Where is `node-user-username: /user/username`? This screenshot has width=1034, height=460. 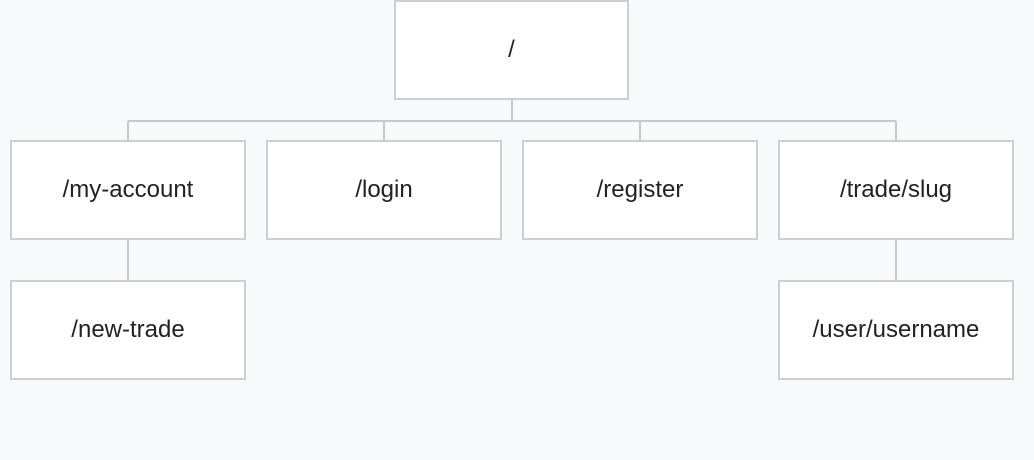 node-user-username: /user/username is located at coordinates (896, 330).